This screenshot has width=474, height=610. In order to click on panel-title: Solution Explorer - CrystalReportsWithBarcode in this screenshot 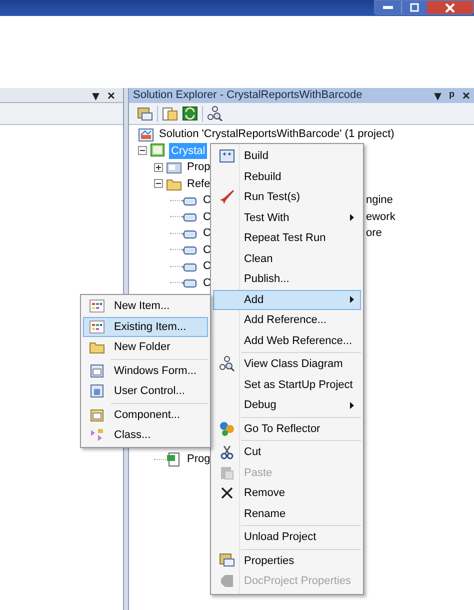, I will do `click(247, 96)`.